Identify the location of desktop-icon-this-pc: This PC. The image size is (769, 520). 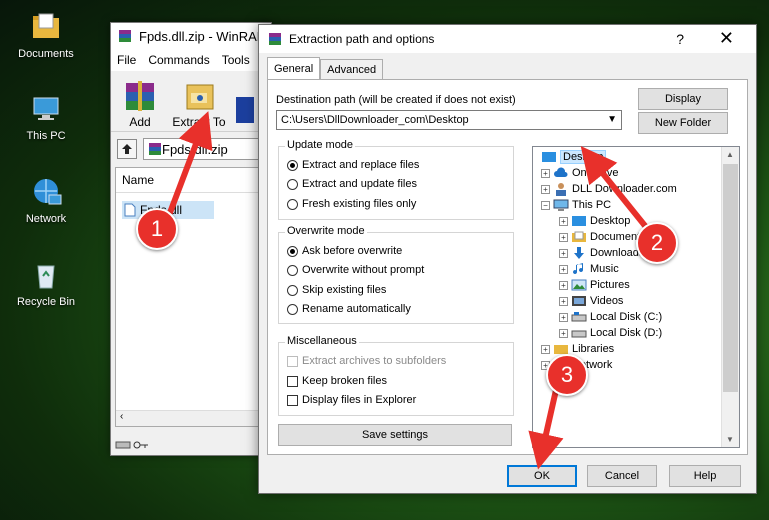
(46, 117).